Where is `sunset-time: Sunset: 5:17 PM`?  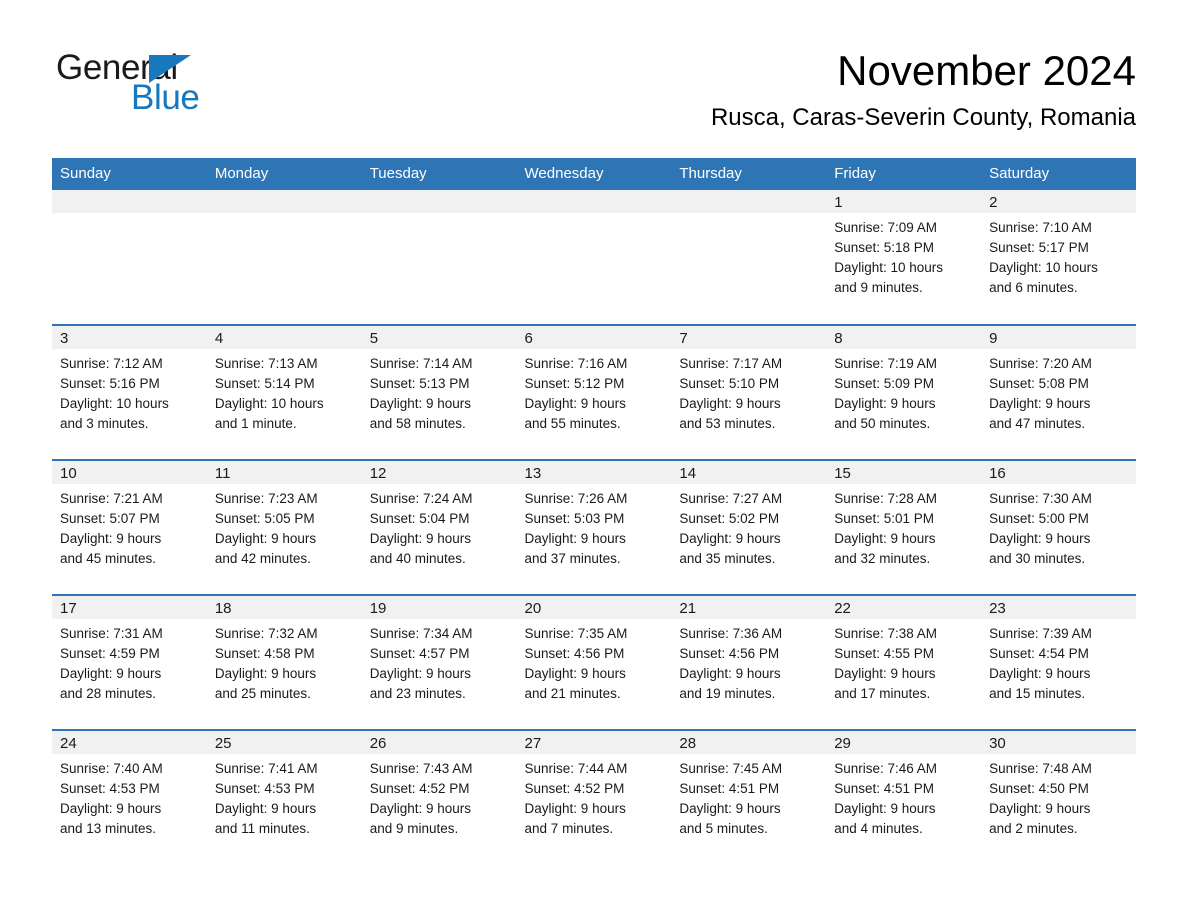 sunset-time: Sunset: 5:17 PM is located at coordinates (1039, 247).